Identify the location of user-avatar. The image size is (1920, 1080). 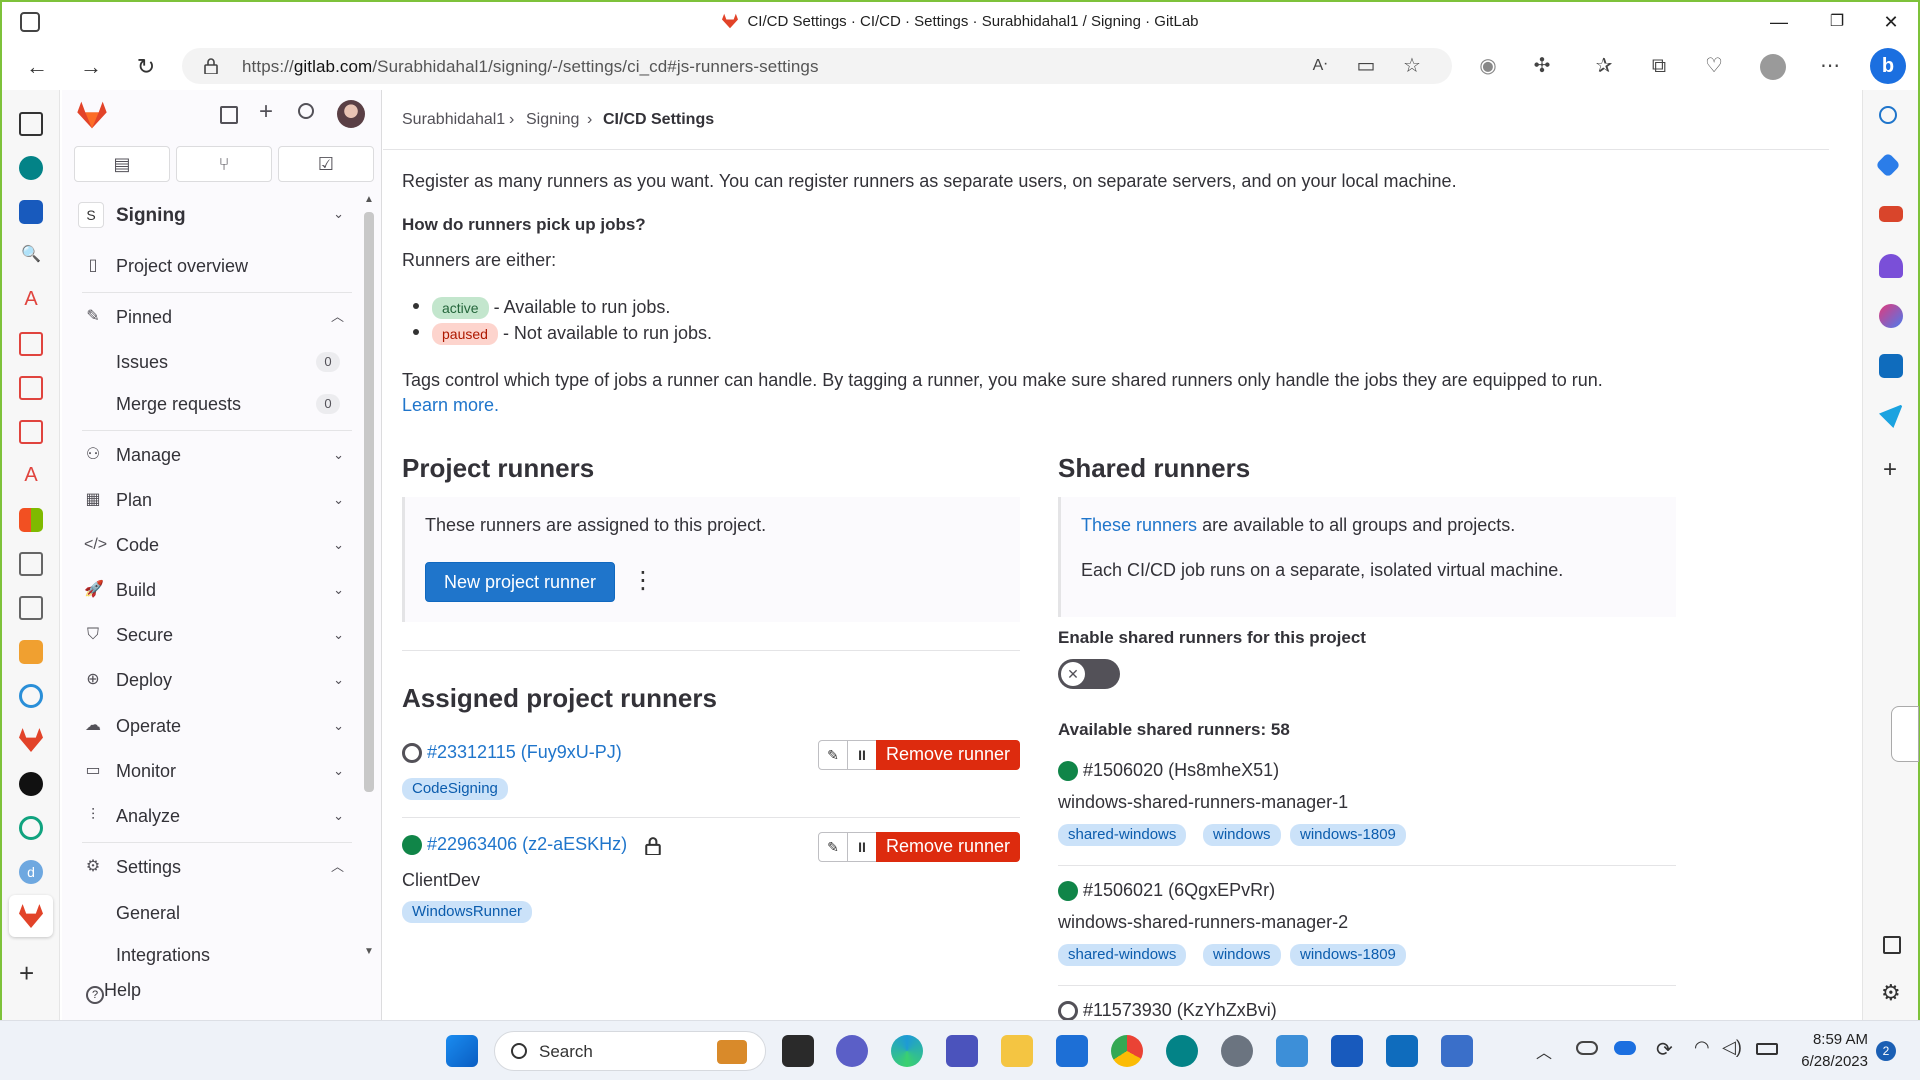
(351, 114).